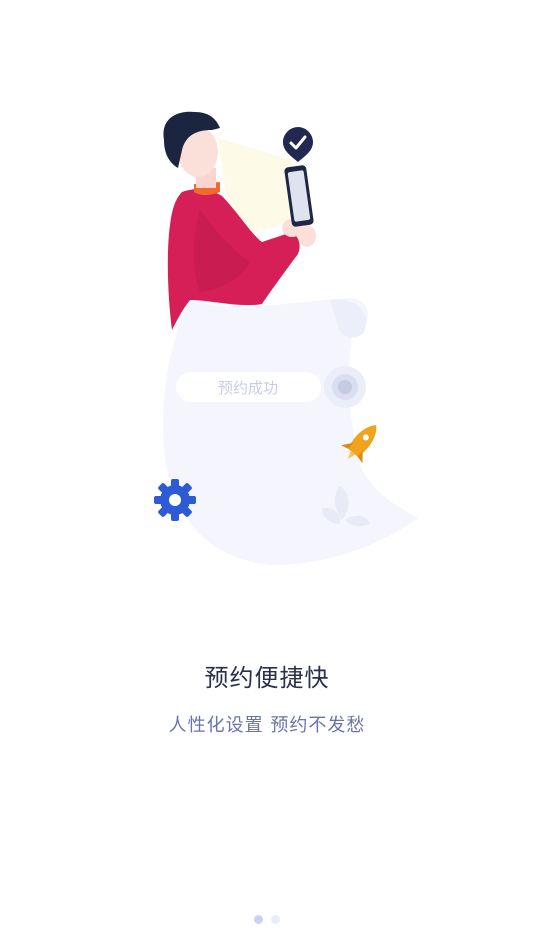  I want to click on success-bubble: 预约成功, so click(248, 387).